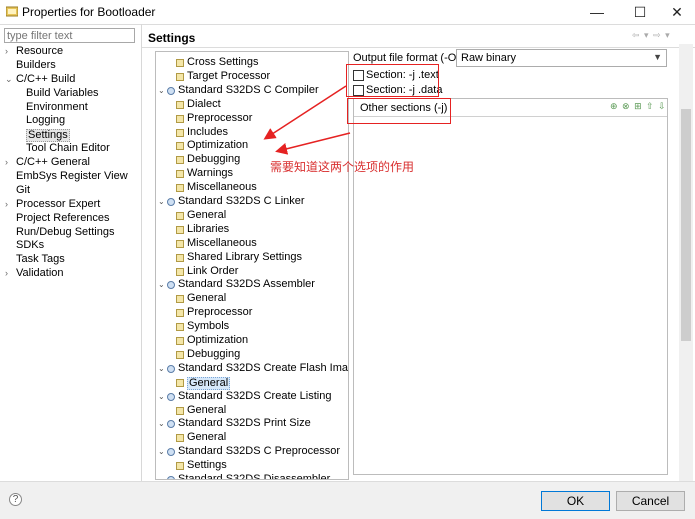  What do you see at coordinates (342, 167) in the screenshot?
I see `annotation-note: 需要知道这两个选项的作用` at bounding box center [342, 167].